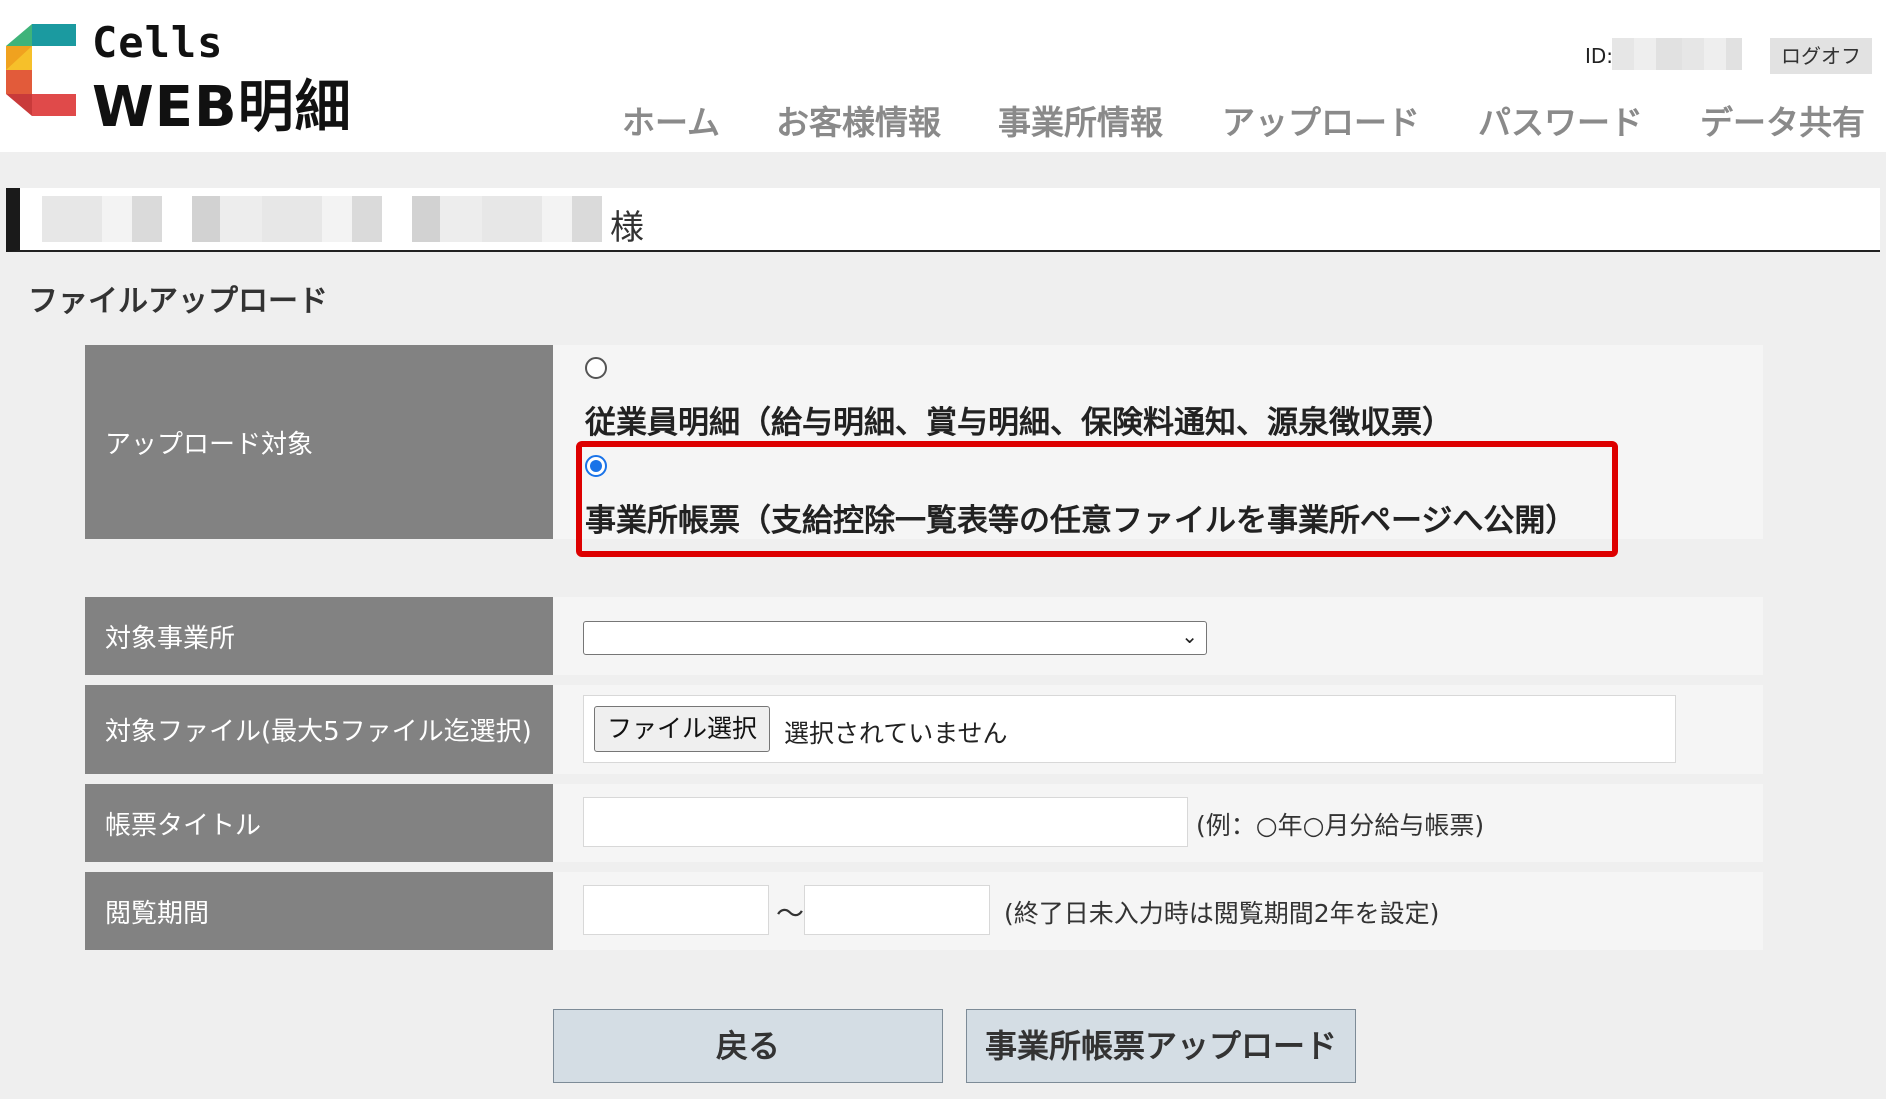  What do you see at coordinates (1599, 56) in the screenshot?
I see `user-id-label: ID:` at bounding box center [1599, 56].